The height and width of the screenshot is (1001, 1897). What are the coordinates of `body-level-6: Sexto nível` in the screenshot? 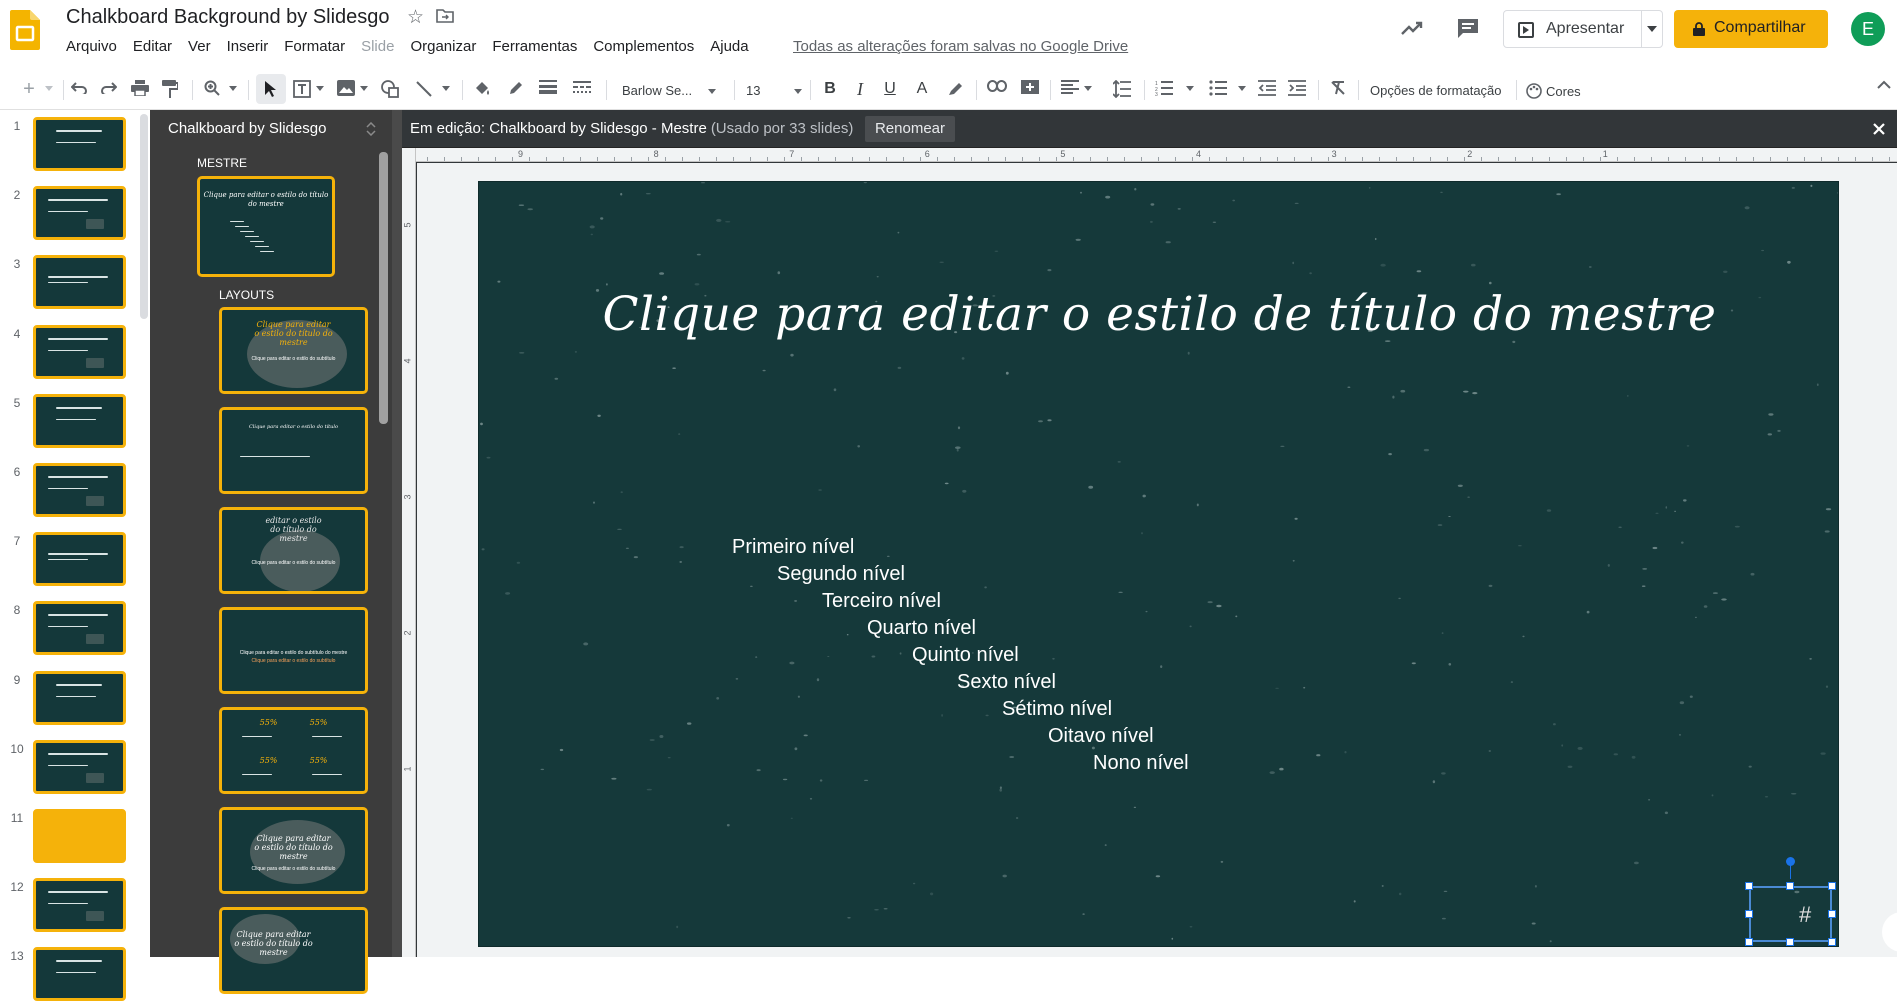 It's located at (1006, 682).